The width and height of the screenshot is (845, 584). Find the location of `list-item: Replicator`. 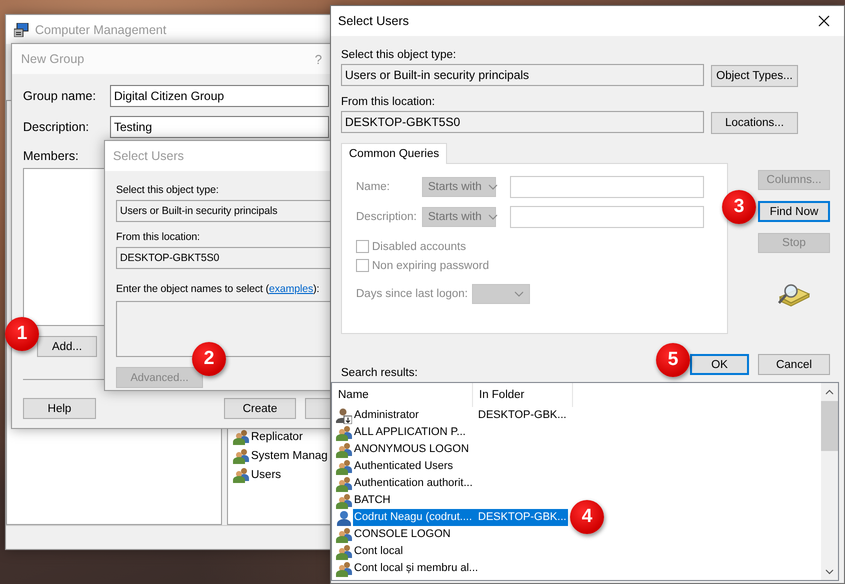

list-item: Replicator is located at coordinates (268, 436).